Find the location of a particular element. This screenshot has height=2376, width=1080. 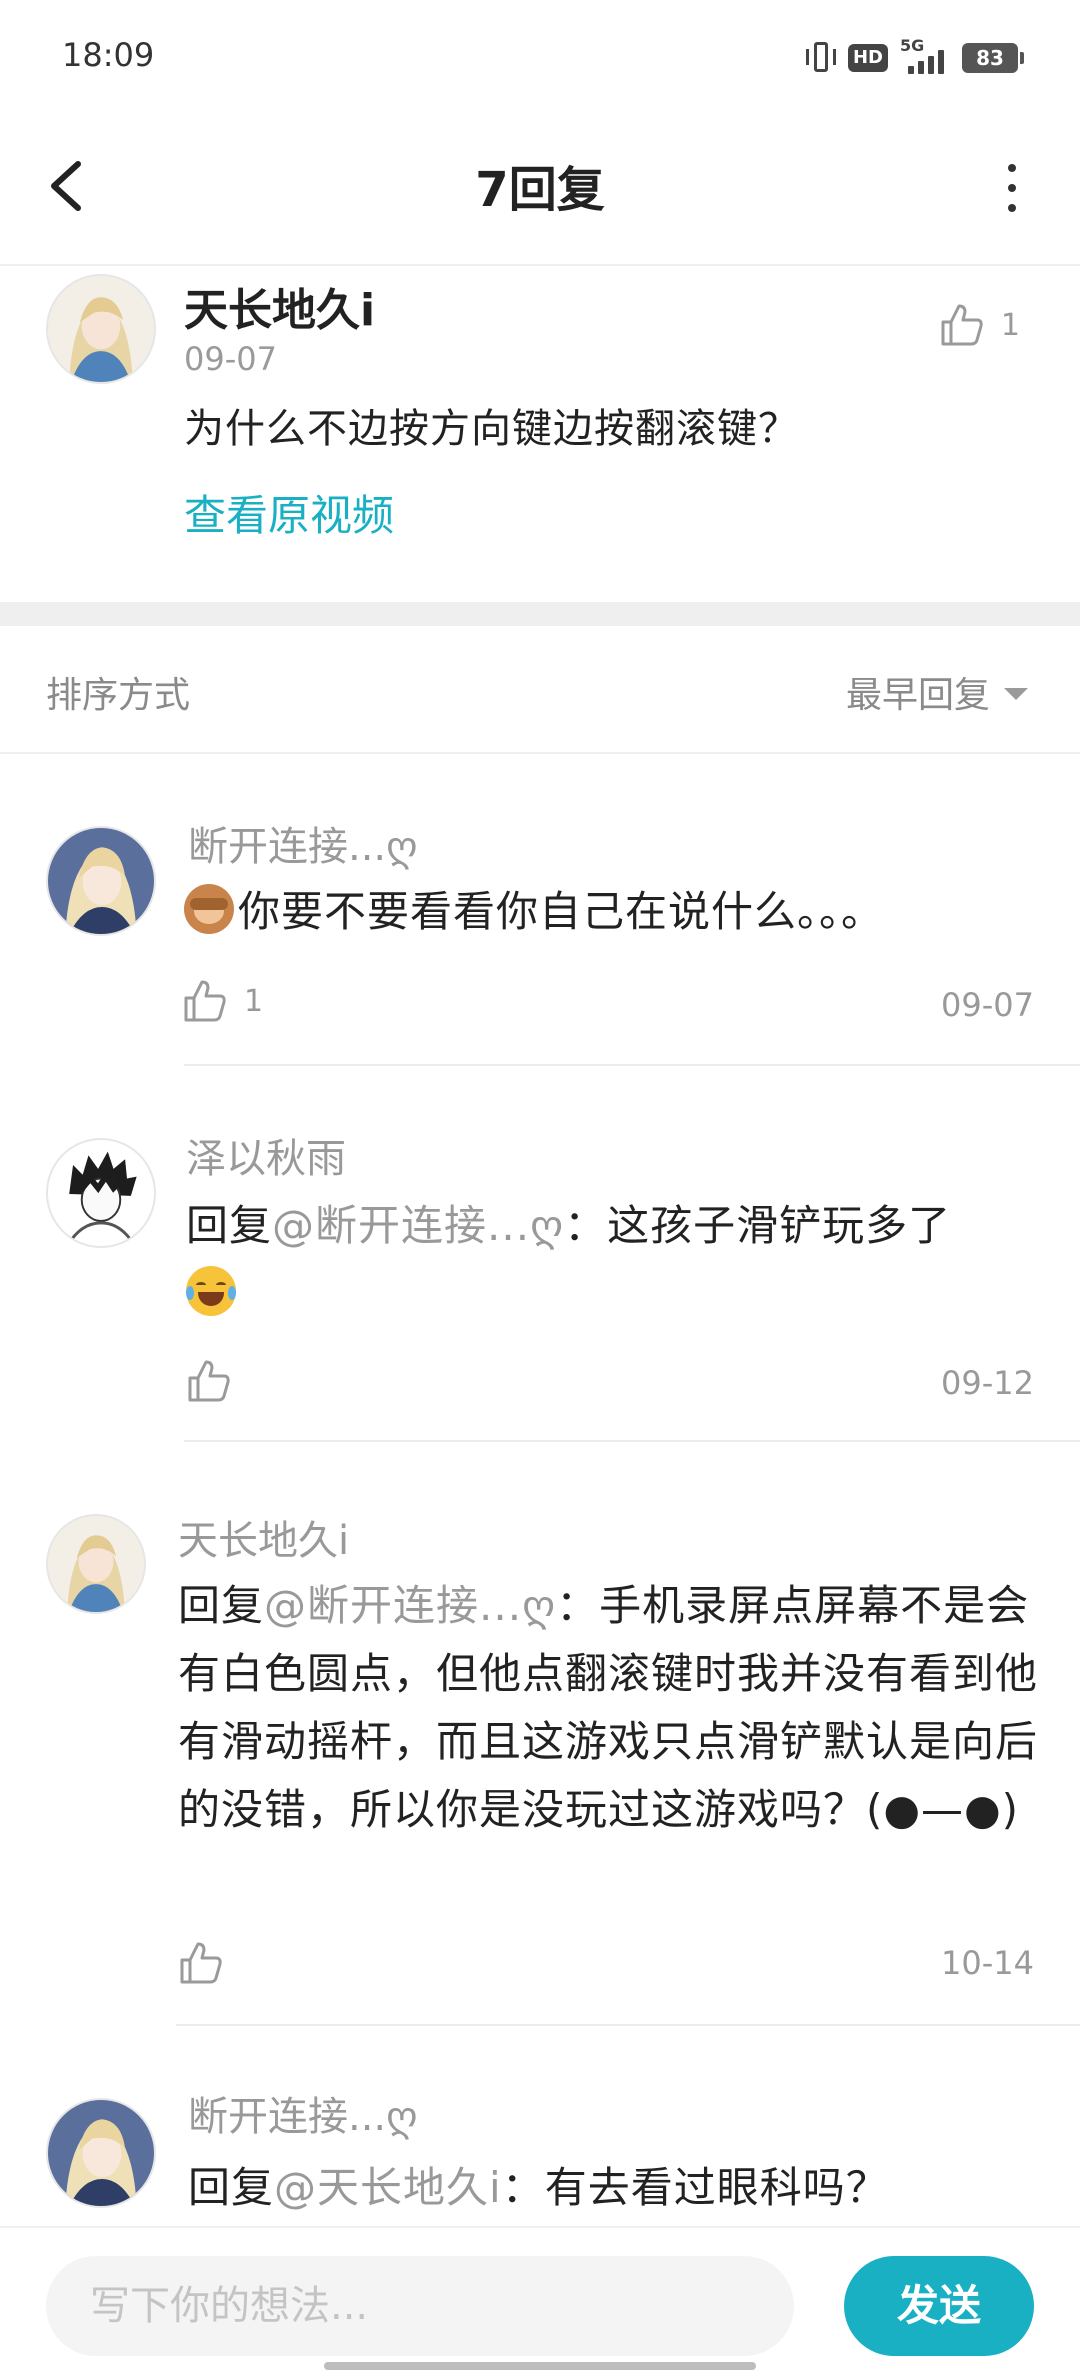

vibrate-icon is located at coordinates (820, 58).